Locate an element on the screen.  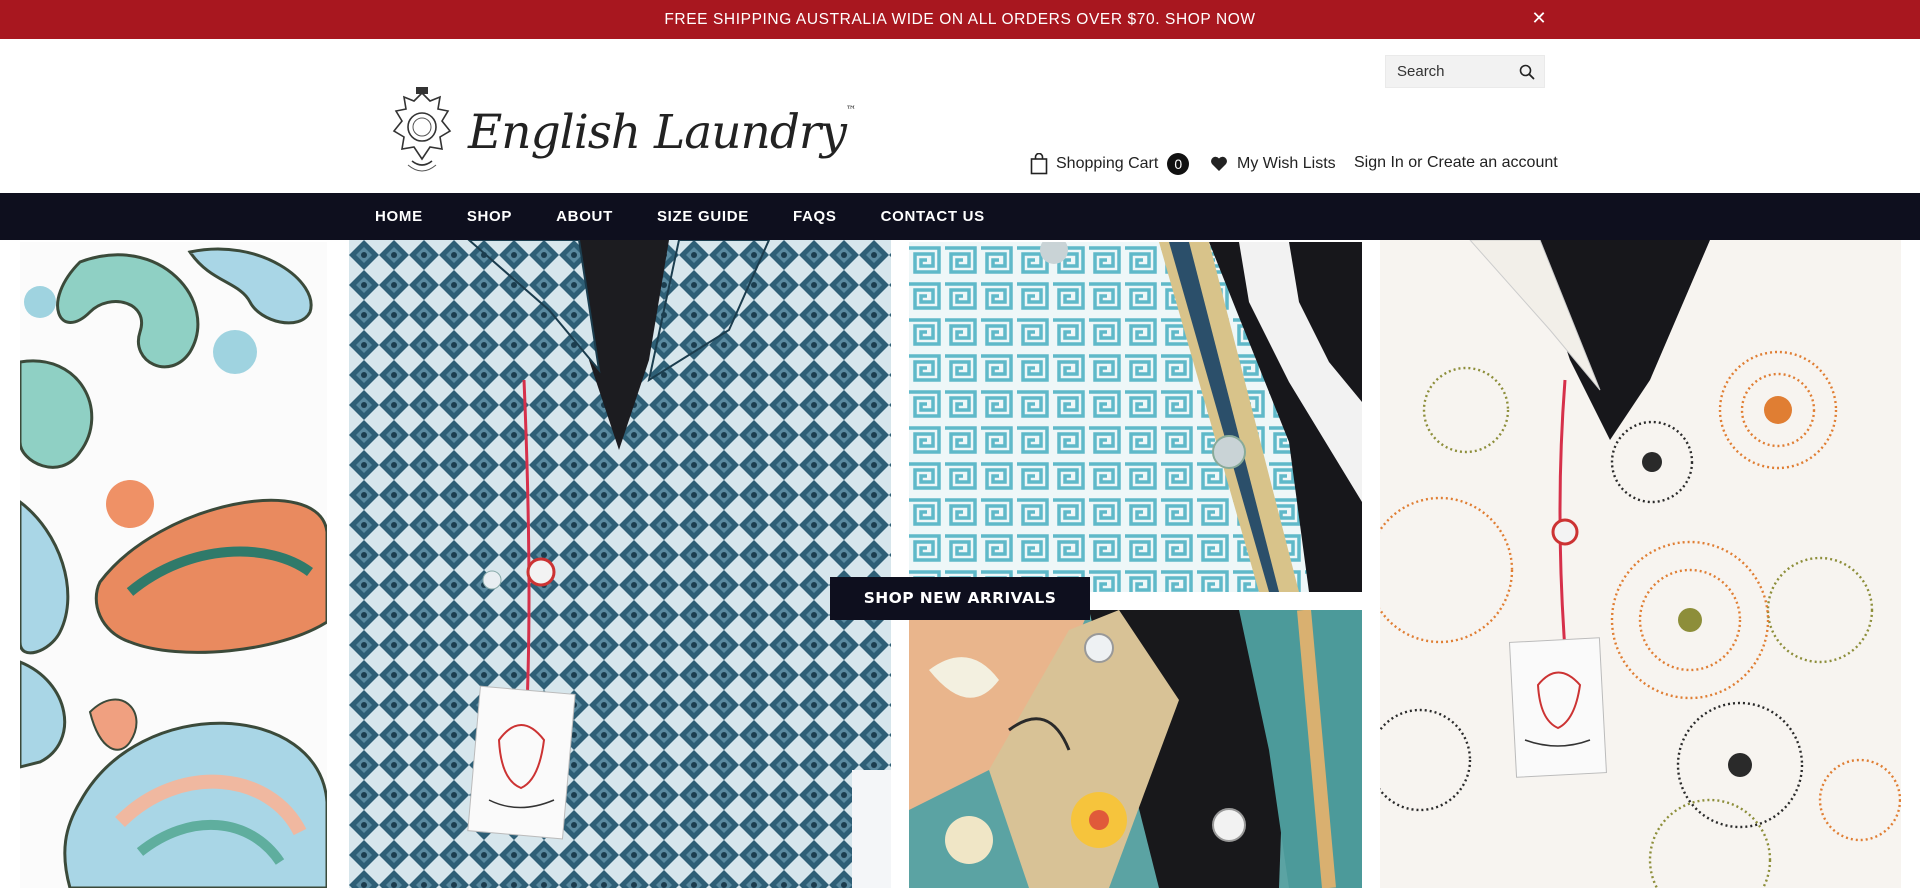
close-icon: ✕ is located at coordinates (1539, 18).